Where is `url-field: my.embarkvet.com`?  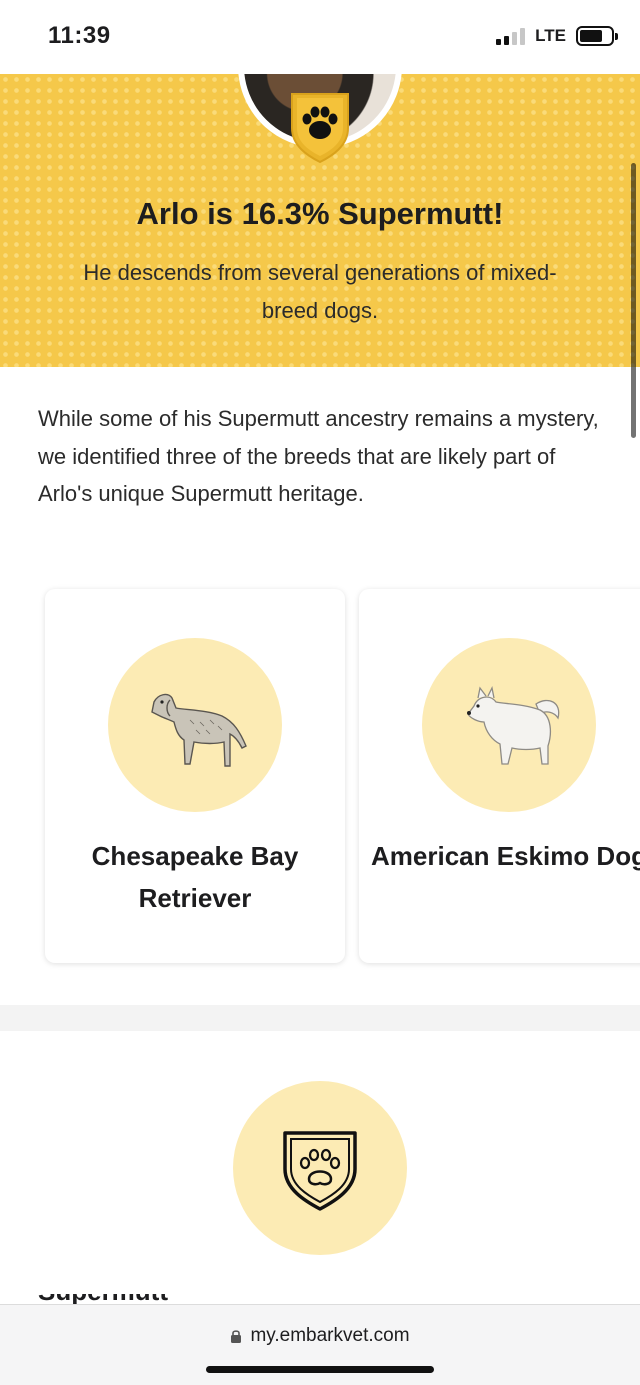
url-field: my.embarkvet.com is located at coordinates (320, 1336).